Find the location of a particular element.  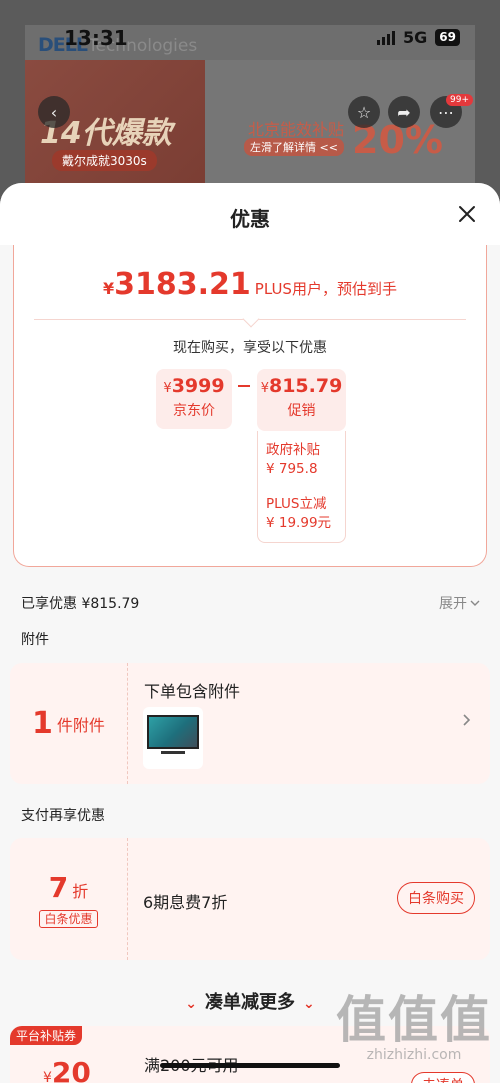

discount-intro: 现在购买，享受以下优惠 is located at coordinates (250, 348).